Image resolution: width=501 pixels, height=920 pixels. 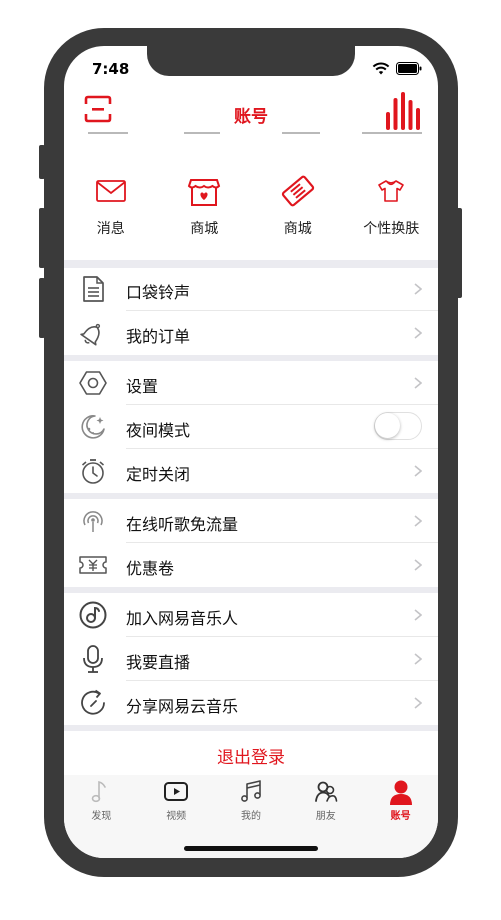 I want to click on tab-friends: 朋友, so click(x=325, y=800).